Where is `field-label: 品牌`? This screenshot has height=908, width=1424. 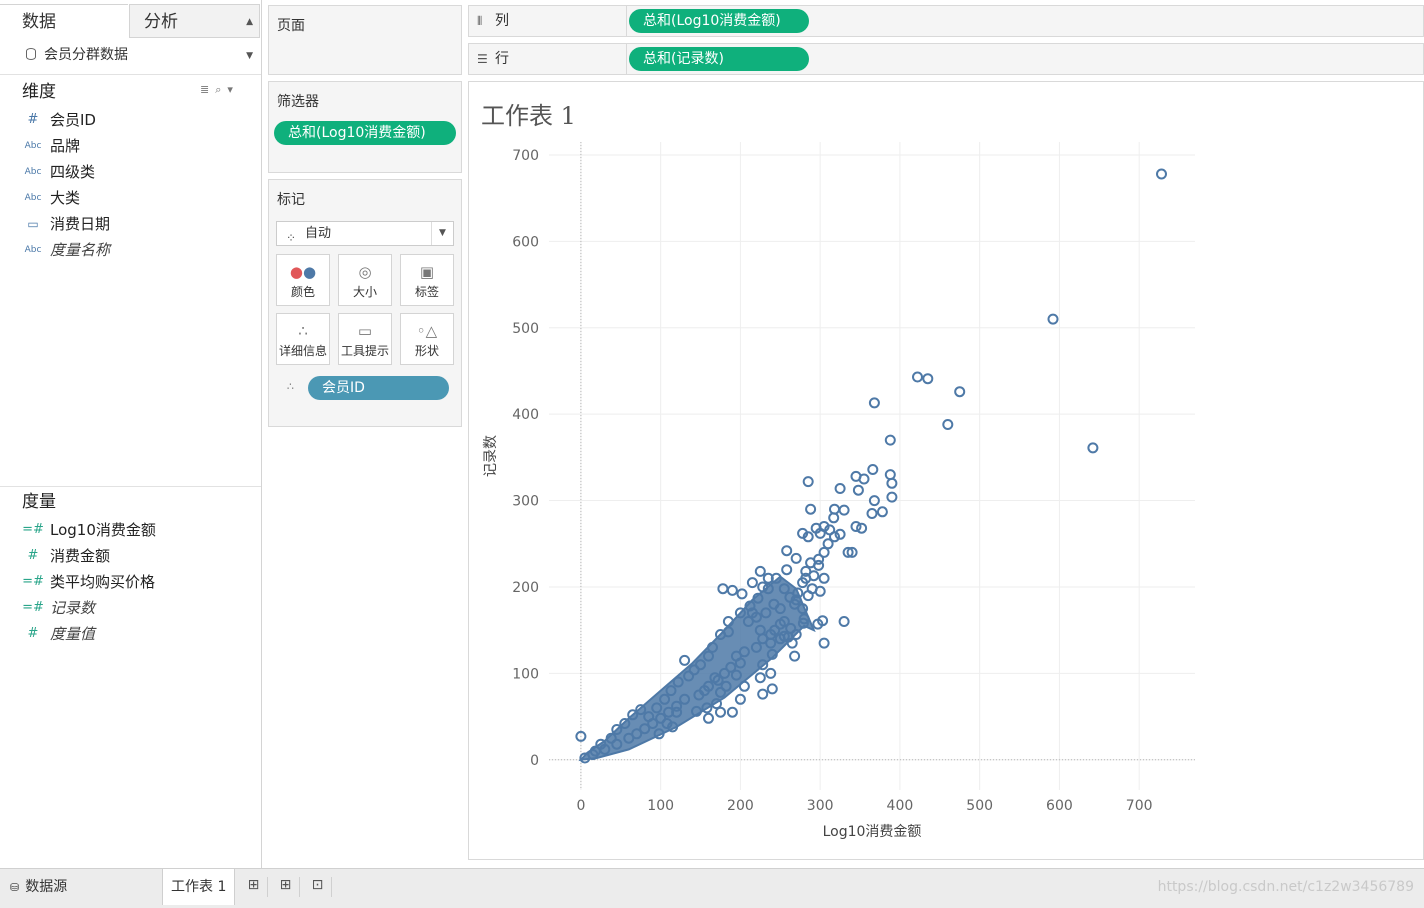 field-label: 品牌 is located at coordinates (65, 146).